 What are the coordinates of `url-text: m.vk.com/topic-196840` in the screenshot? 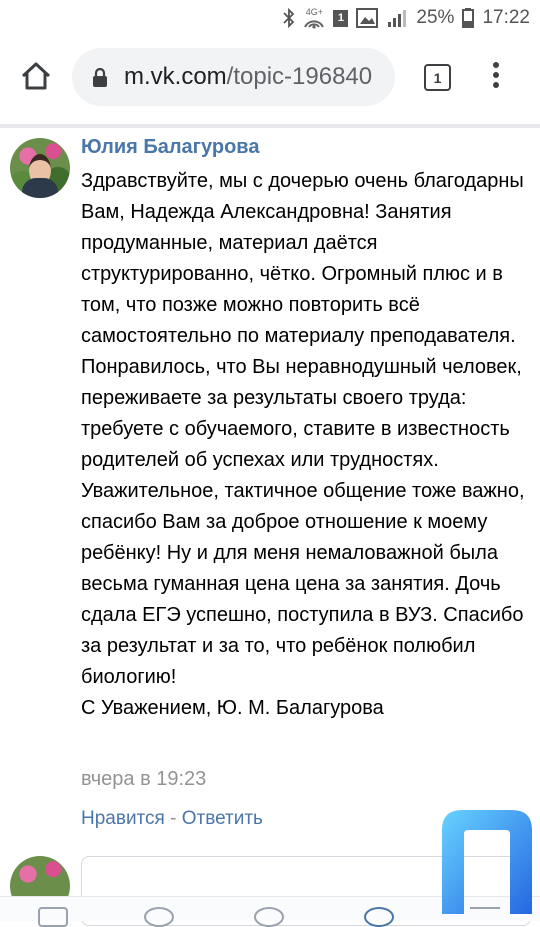 It's located at (248, 77).